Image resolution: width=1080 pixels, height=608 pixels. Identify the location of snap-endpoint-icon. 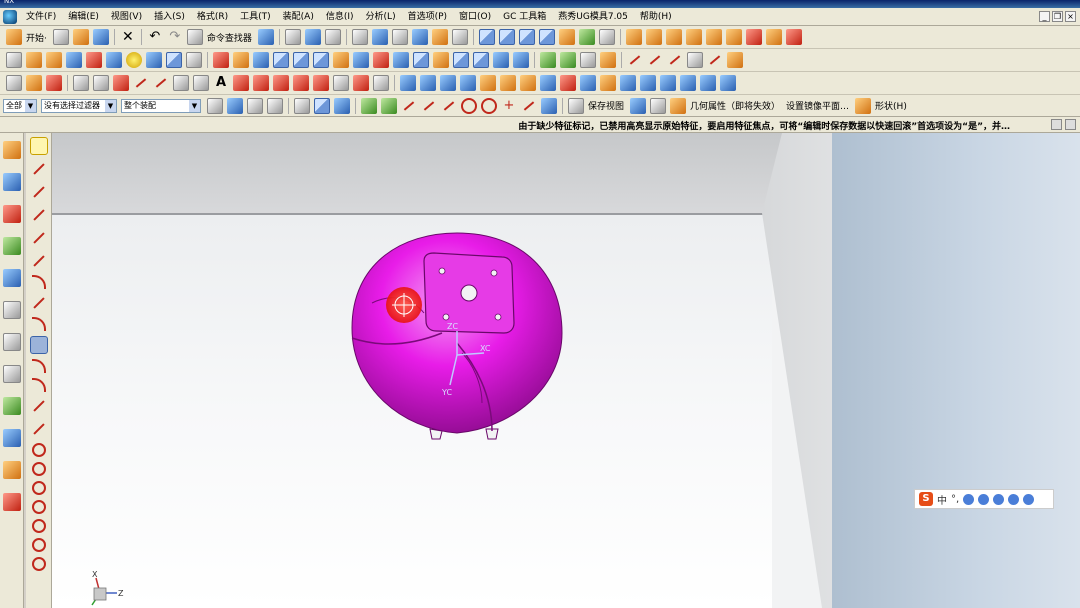
(389, 105).